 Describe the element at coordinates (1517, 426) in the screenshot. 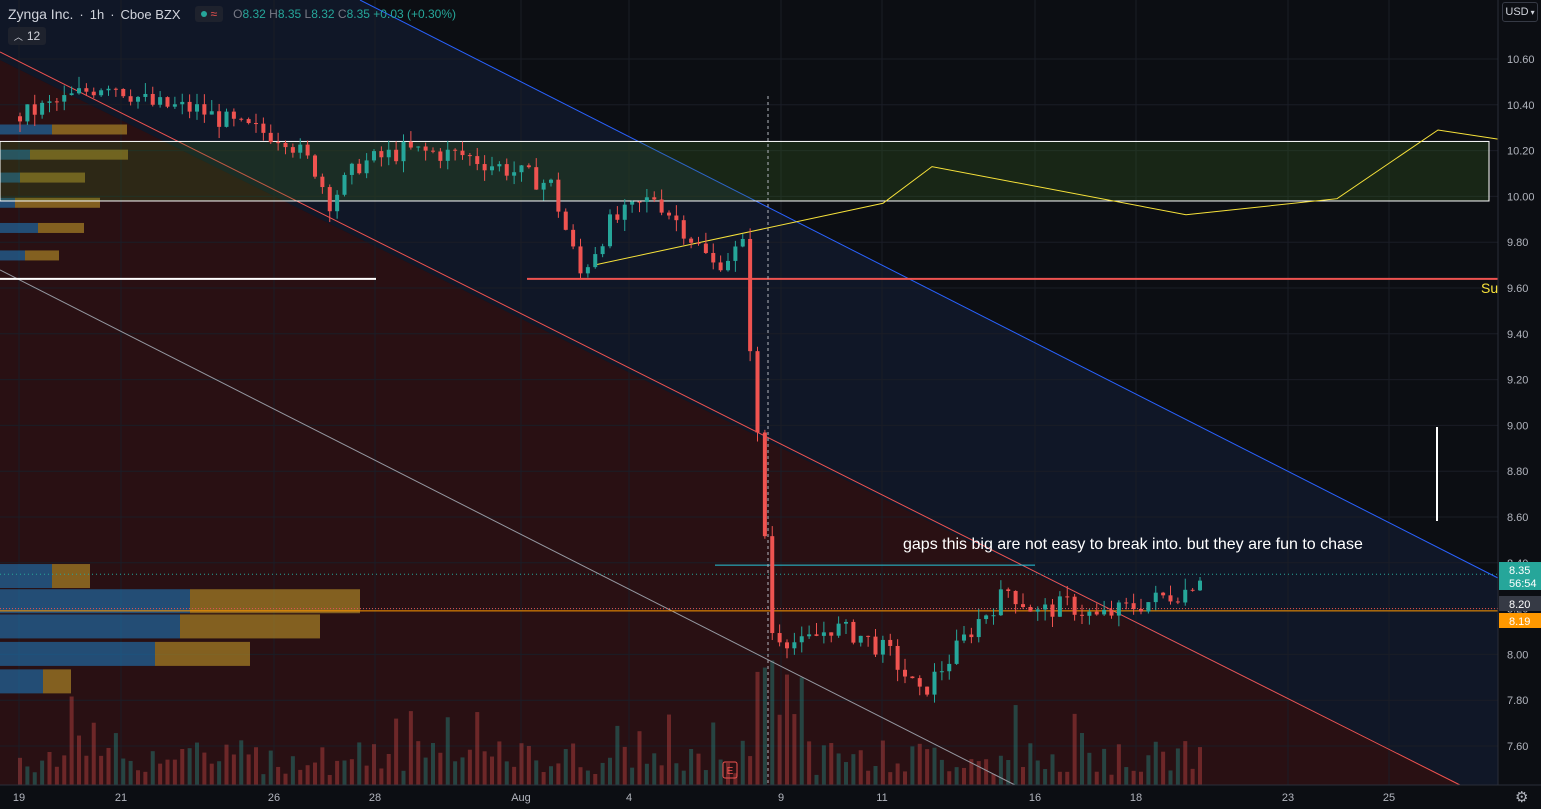

I see `y-tick-label: 9.00` at that location.